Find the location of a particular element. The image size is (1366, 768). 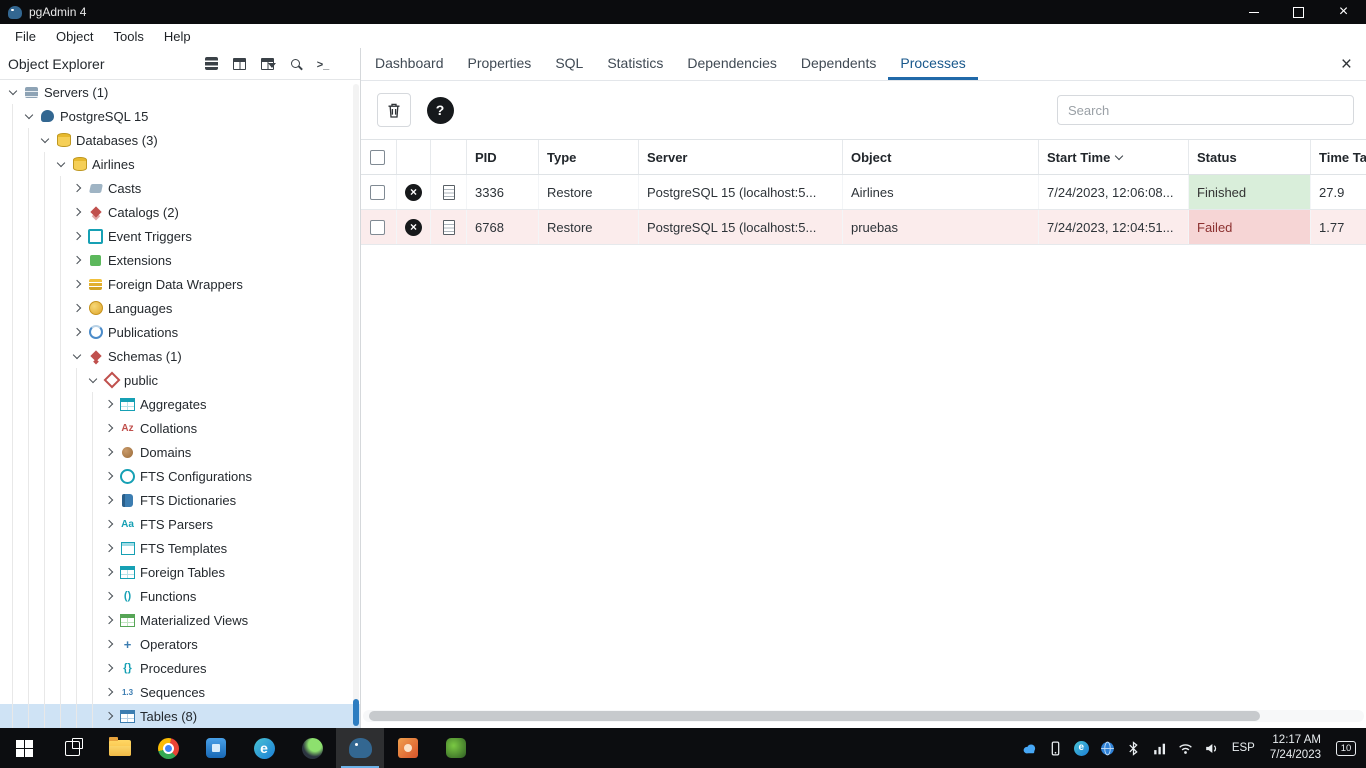

tree-item-public: public is located at coordinates (180, 380).